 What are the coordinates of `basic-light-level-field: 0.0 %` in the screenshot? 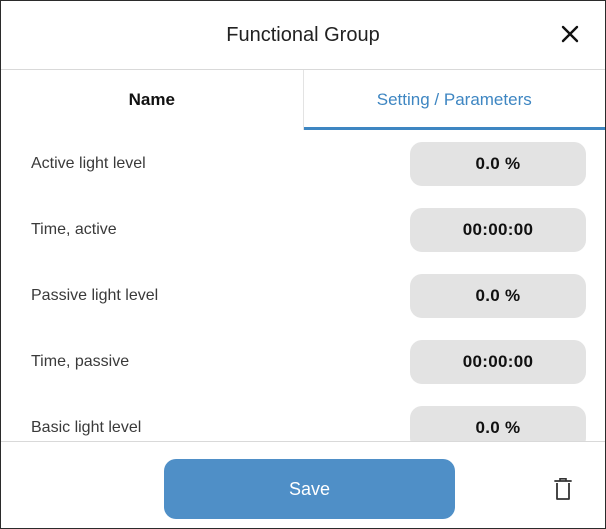 It's located at (498, 423).